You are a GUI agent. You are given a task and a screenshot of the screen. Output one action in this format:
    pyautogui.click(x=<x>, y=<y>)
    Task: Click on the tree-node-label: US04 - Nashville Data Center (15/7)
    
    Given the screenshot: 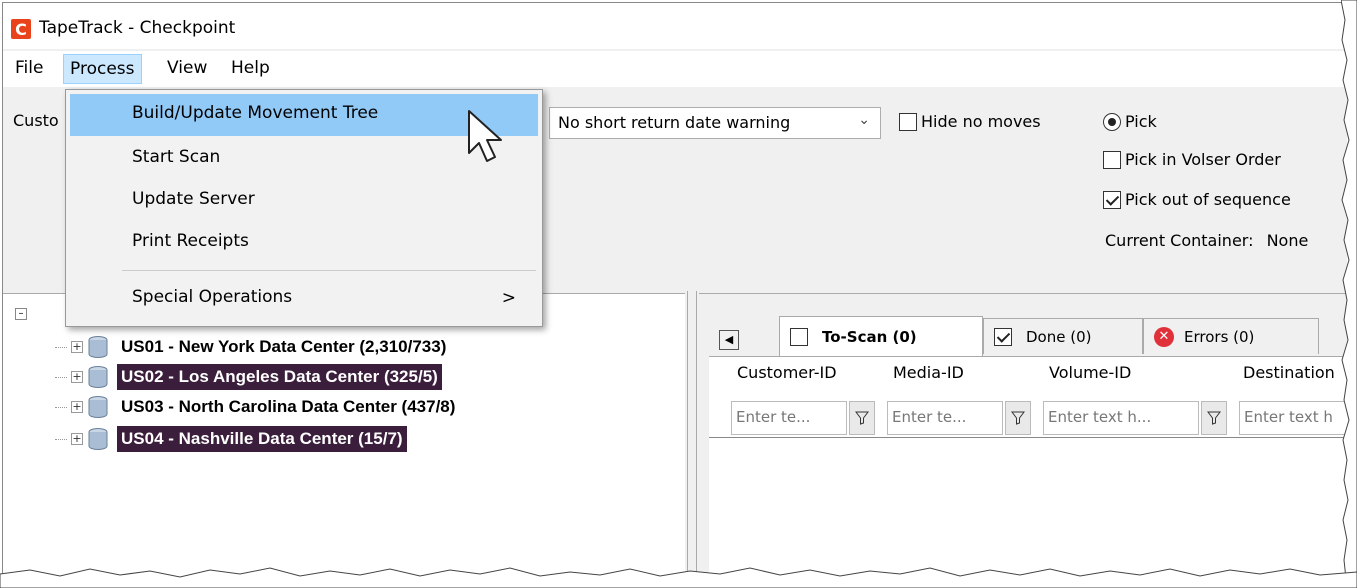 What is the action you would take?
    pyautogui.click(x=262, y=439)
    